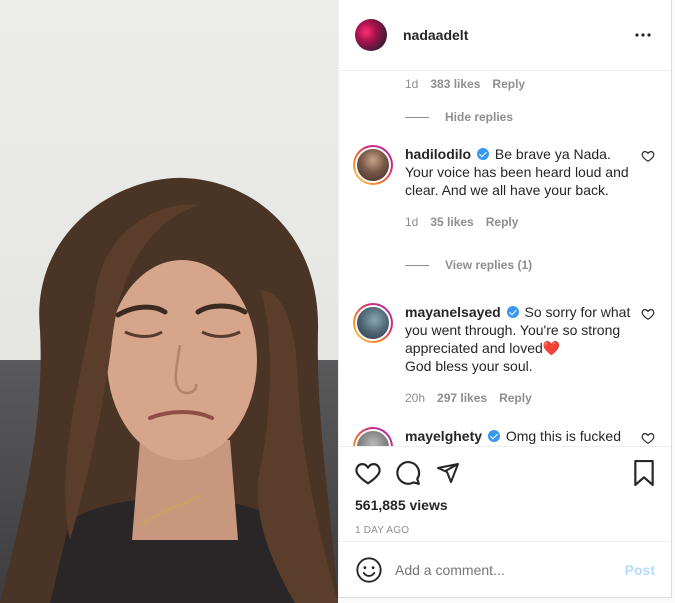 This screenshot has width=675, height=603. Describe the element at coordinates (462, 398) in the screenshot. I see `comment-likes: 297 likes` at that location.